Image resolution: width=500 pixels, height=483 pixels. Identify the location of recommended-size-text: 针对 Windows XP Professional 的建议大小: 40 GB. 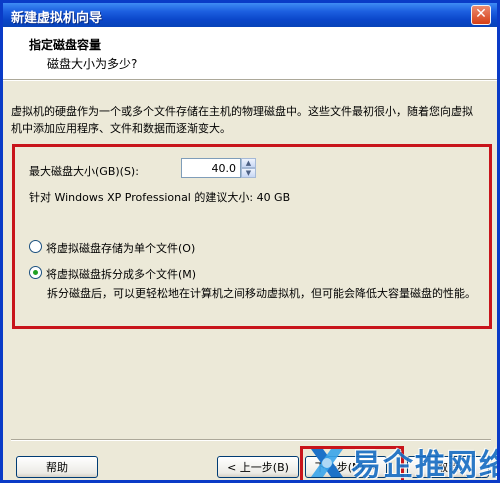
(160, 197).